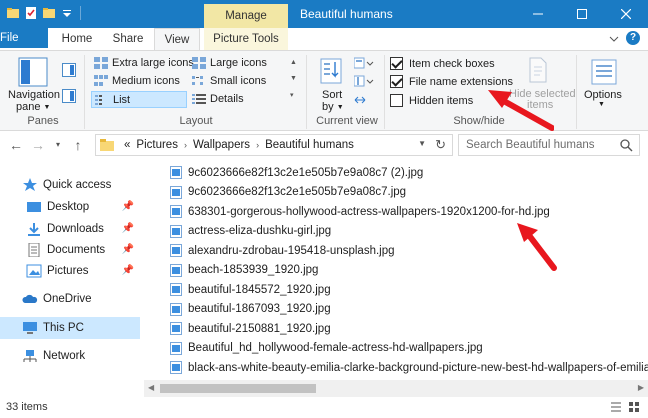  Describe the element at coordinates (196, 121) in the screenshot. I see `layout-group-label: Layout` at that location.